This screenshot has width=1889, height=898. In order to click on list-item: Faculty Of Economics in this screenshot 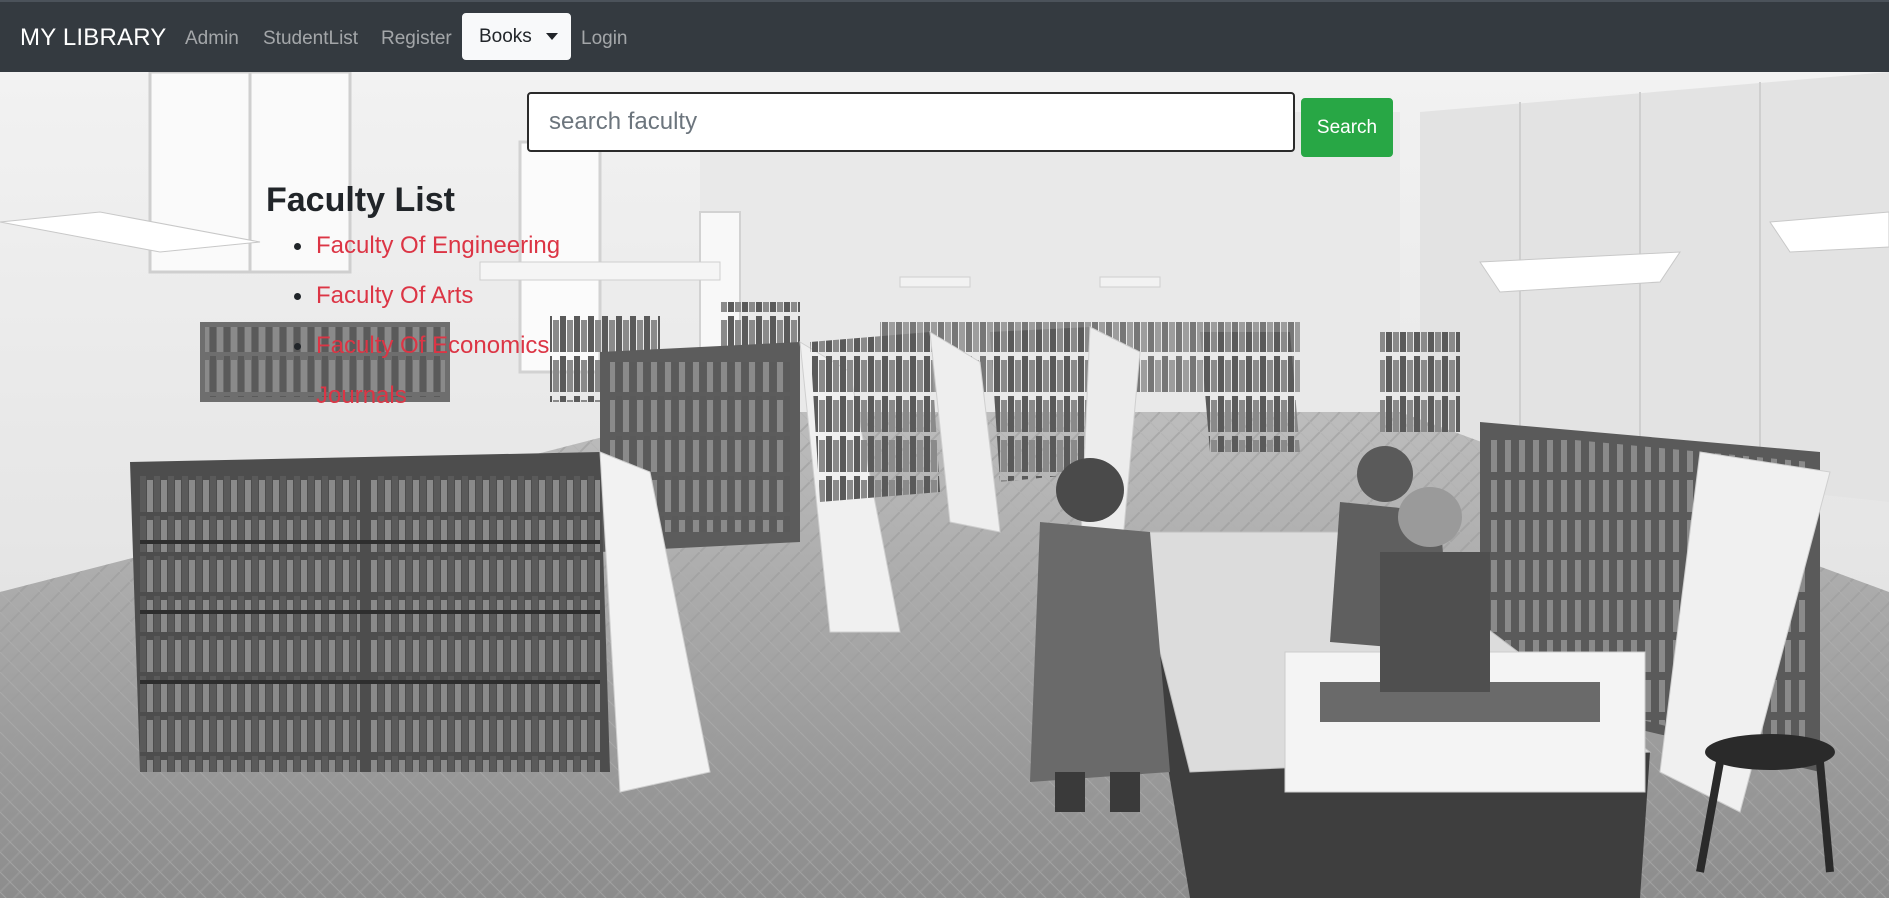, I will do `click(414, 353)`.